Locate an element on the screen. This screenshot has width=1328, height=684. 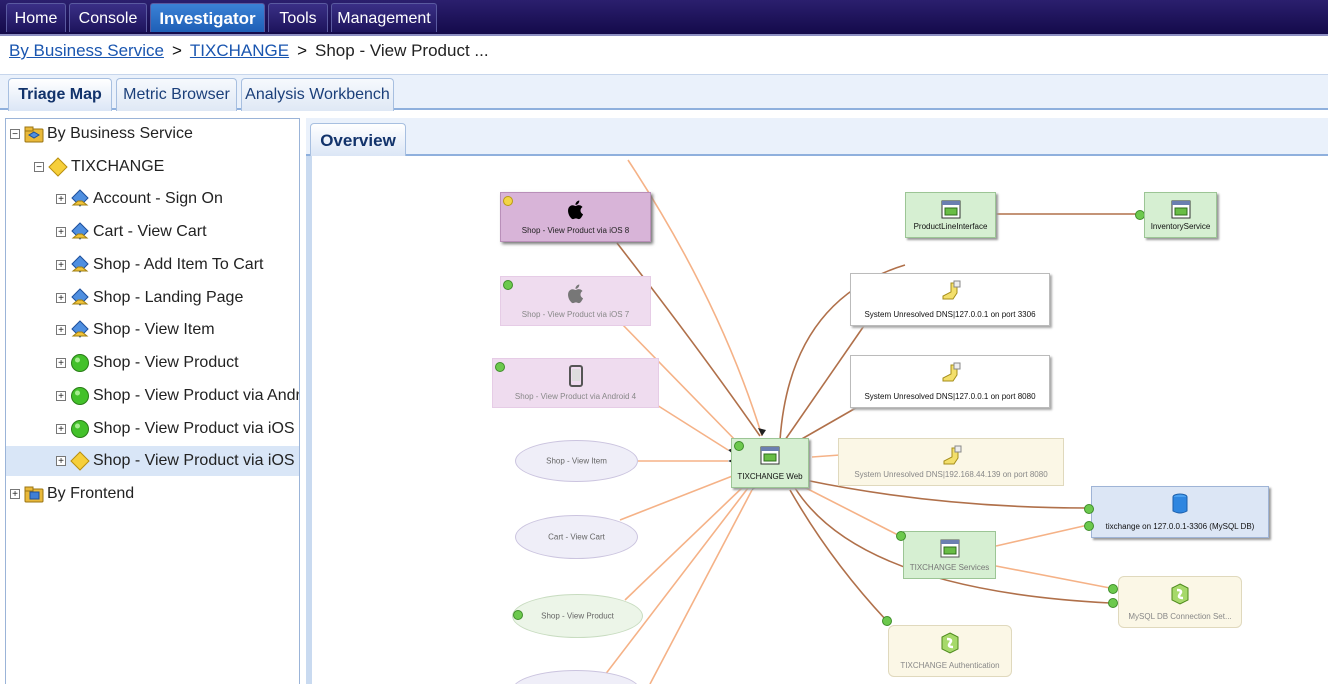
node-inventory-service: InventoryService is located at coordinates (1180, 215).